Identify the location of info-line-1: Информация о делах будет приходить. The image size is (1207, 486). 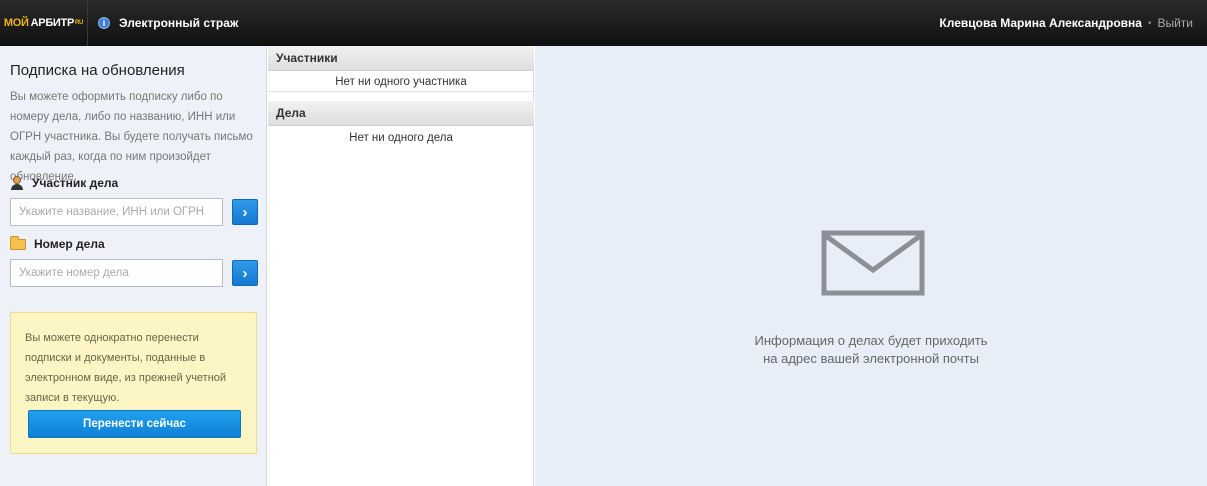
(871, 340).